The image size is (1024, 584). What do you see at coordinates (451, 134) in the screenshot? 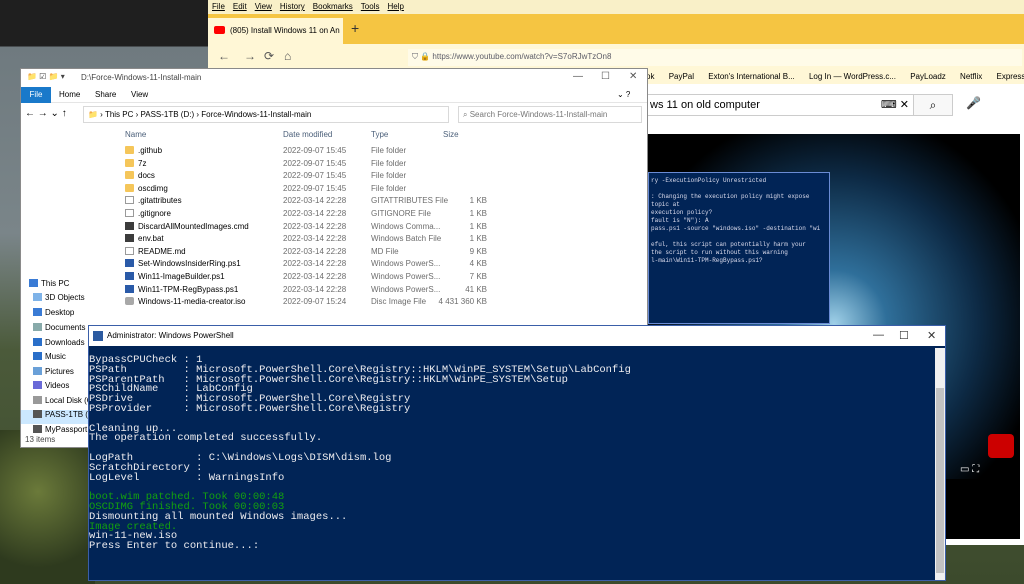
I see `column-size: Size` at bounding box center [451, 134].